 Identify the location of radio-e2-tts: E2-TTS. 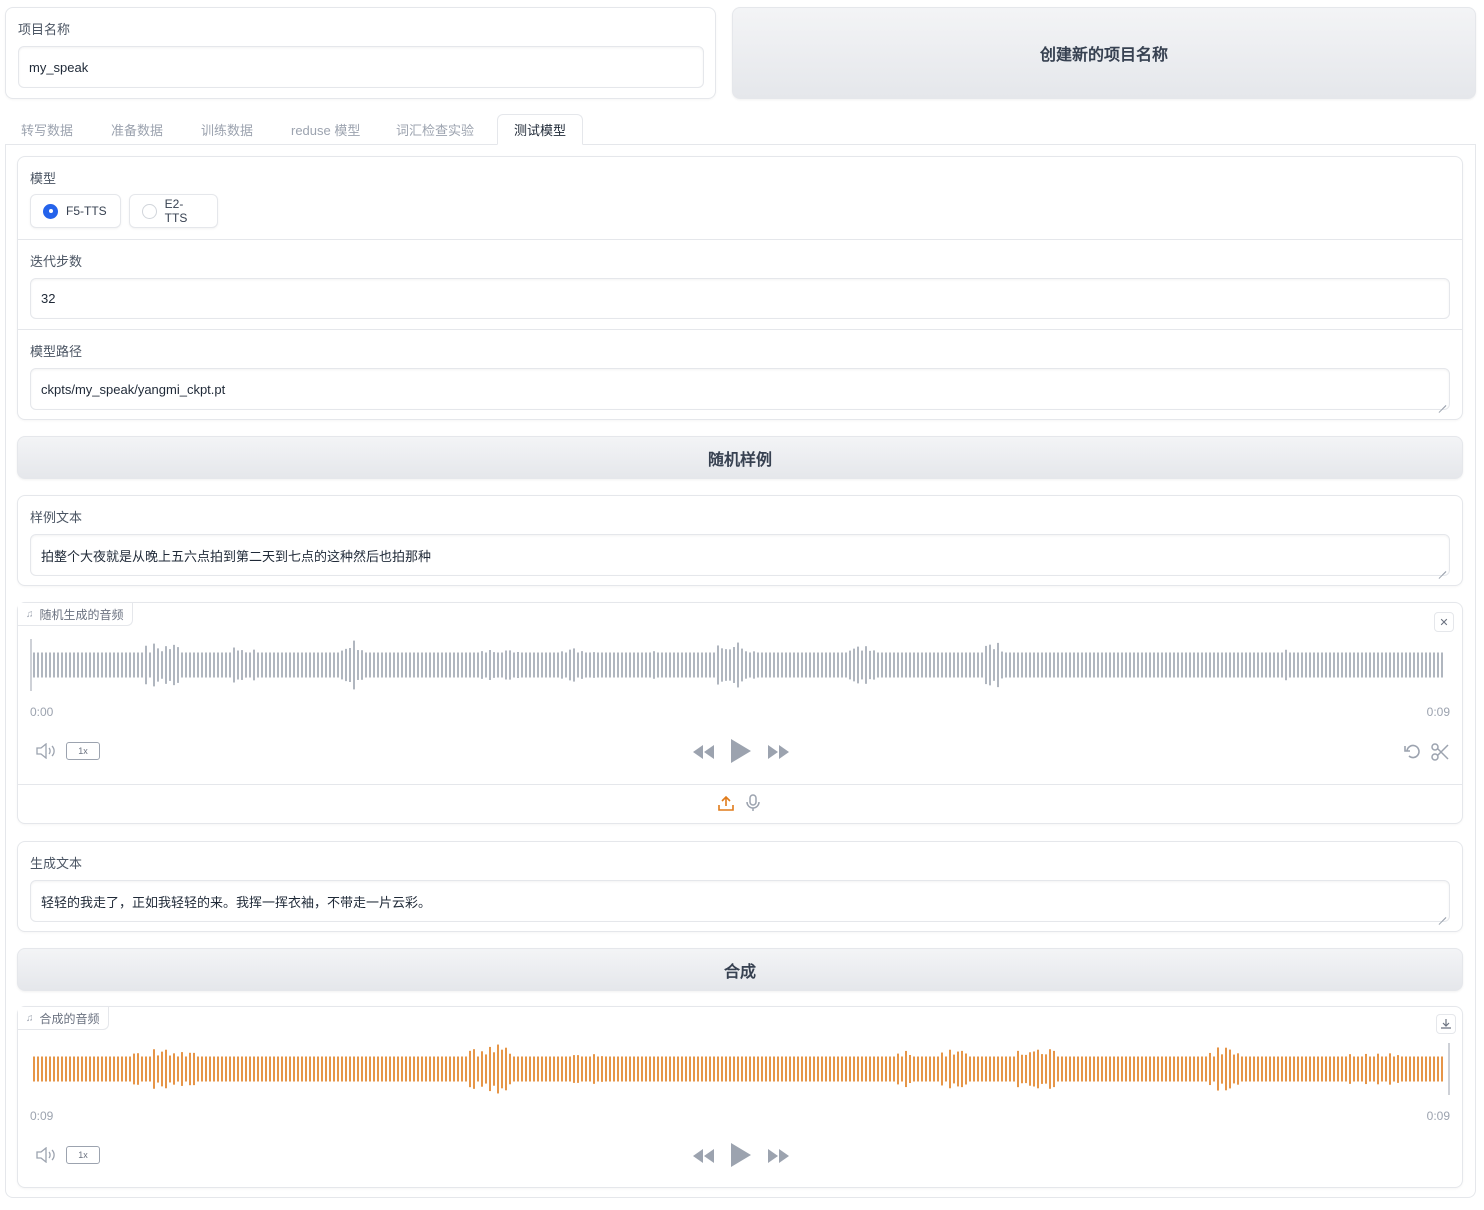
(173, 211).